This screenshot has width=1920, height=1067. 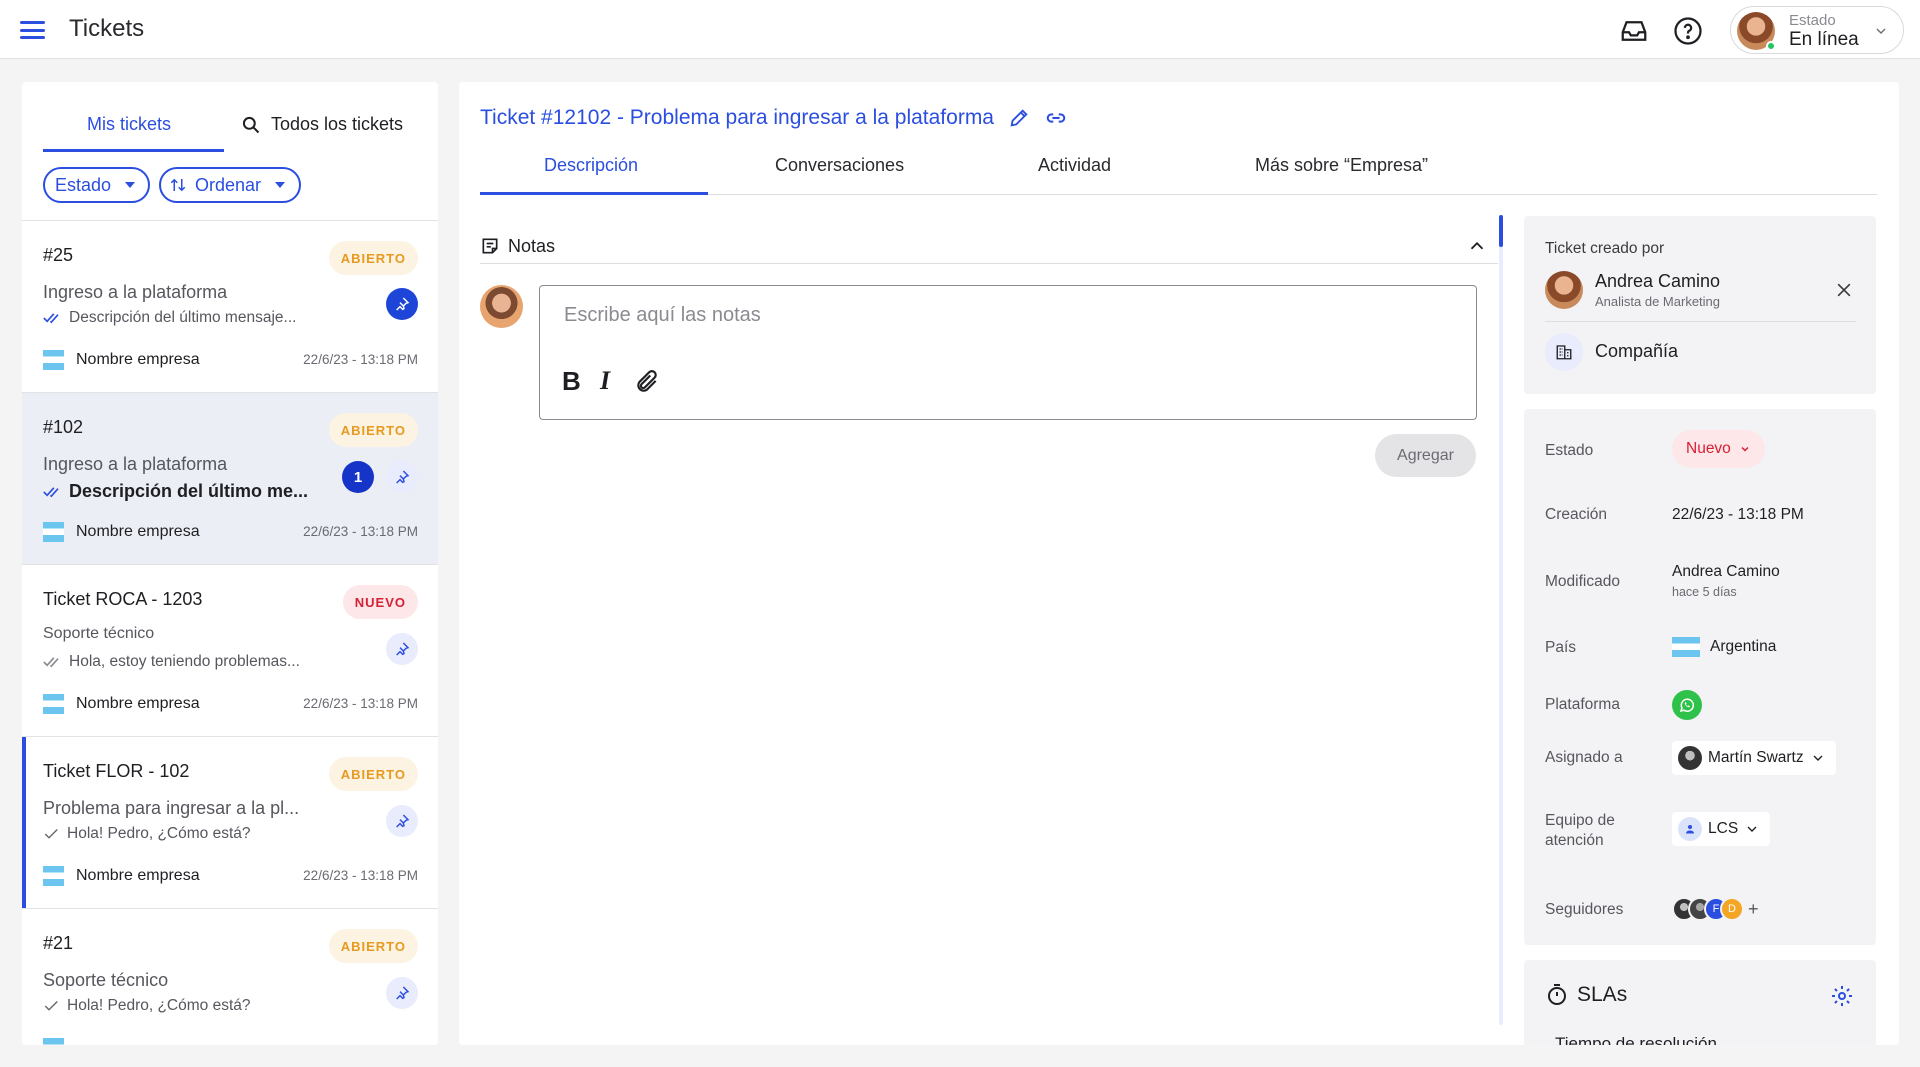 I want to click on assignee-select: Martín Swartz, so click(x=1754, y=758).